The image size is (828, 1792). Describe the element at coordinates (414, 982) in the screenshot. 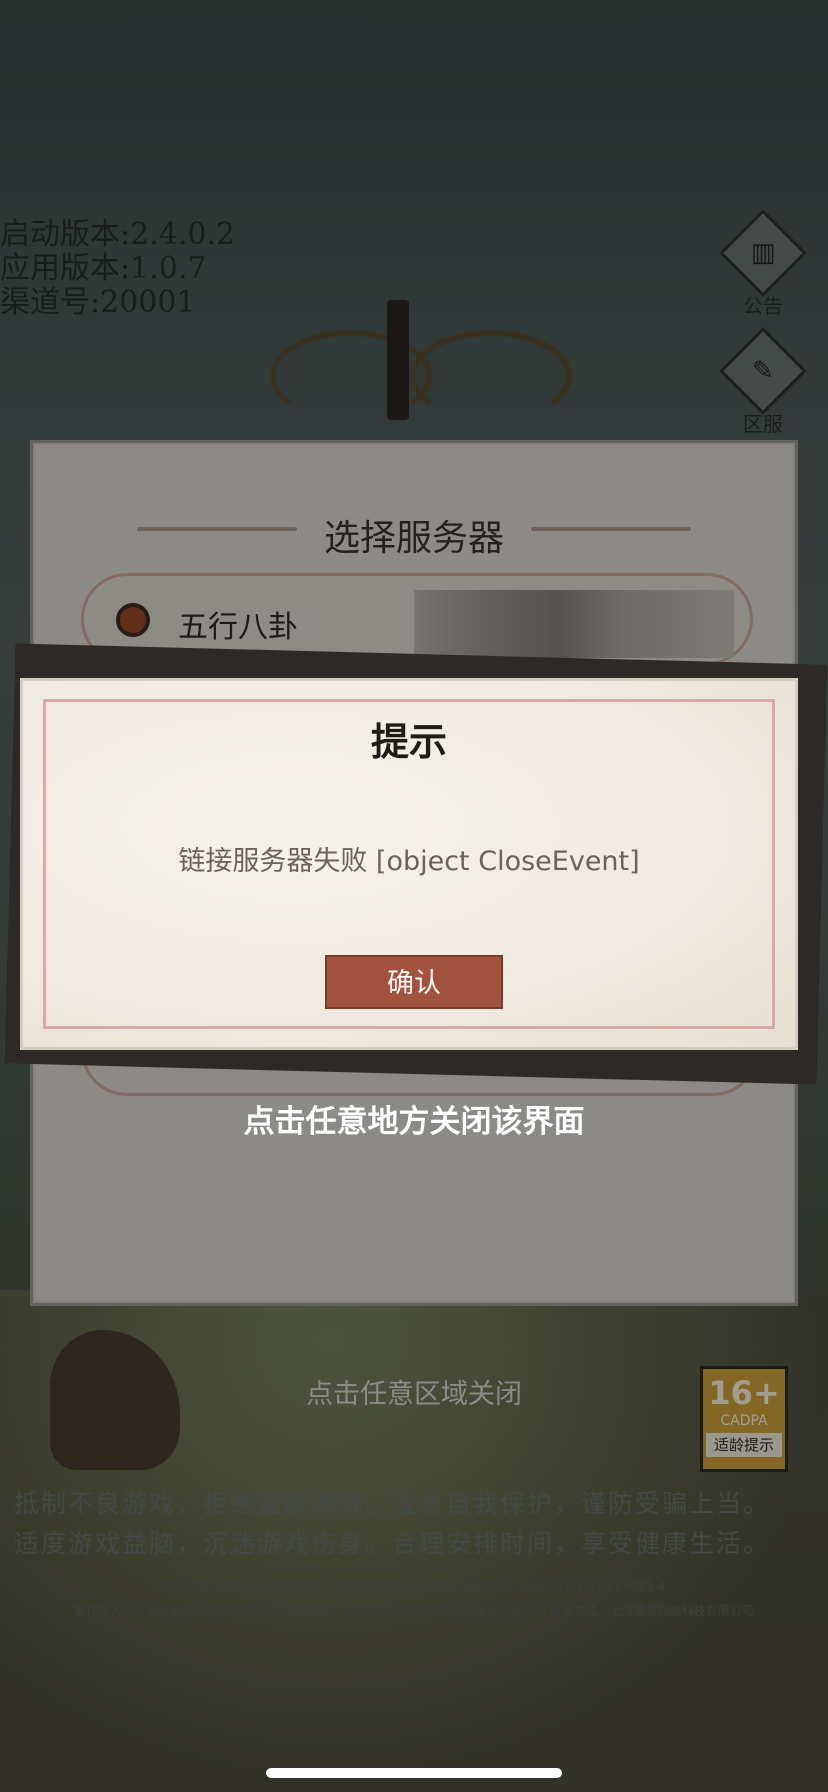

I see `confirm-button: 确认` at that location.